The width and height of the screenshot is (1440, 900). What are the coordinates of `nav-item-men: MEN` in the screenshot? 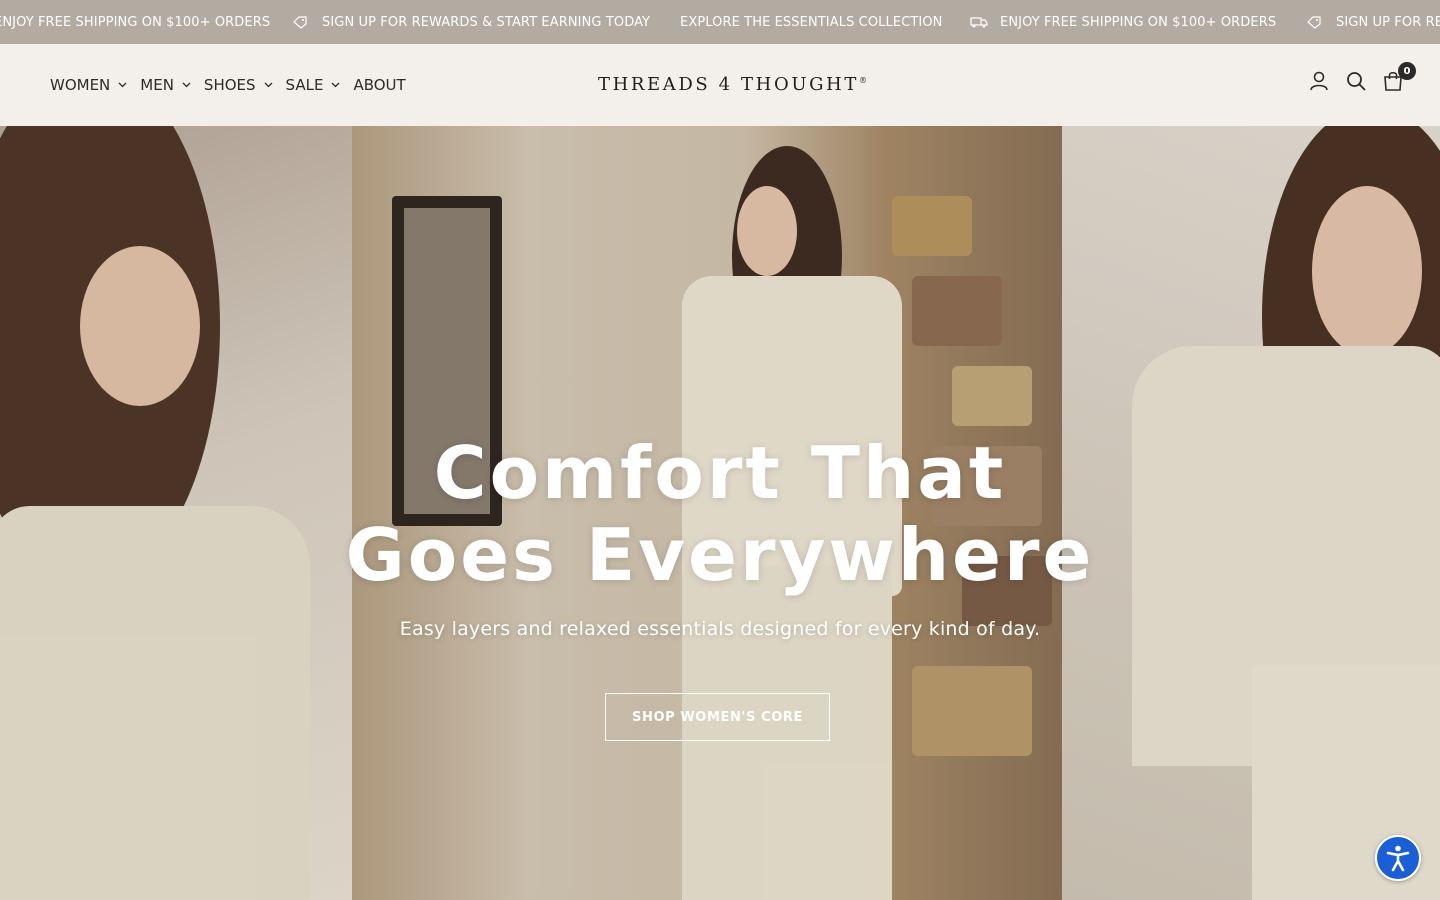 It's located at (165, 85).